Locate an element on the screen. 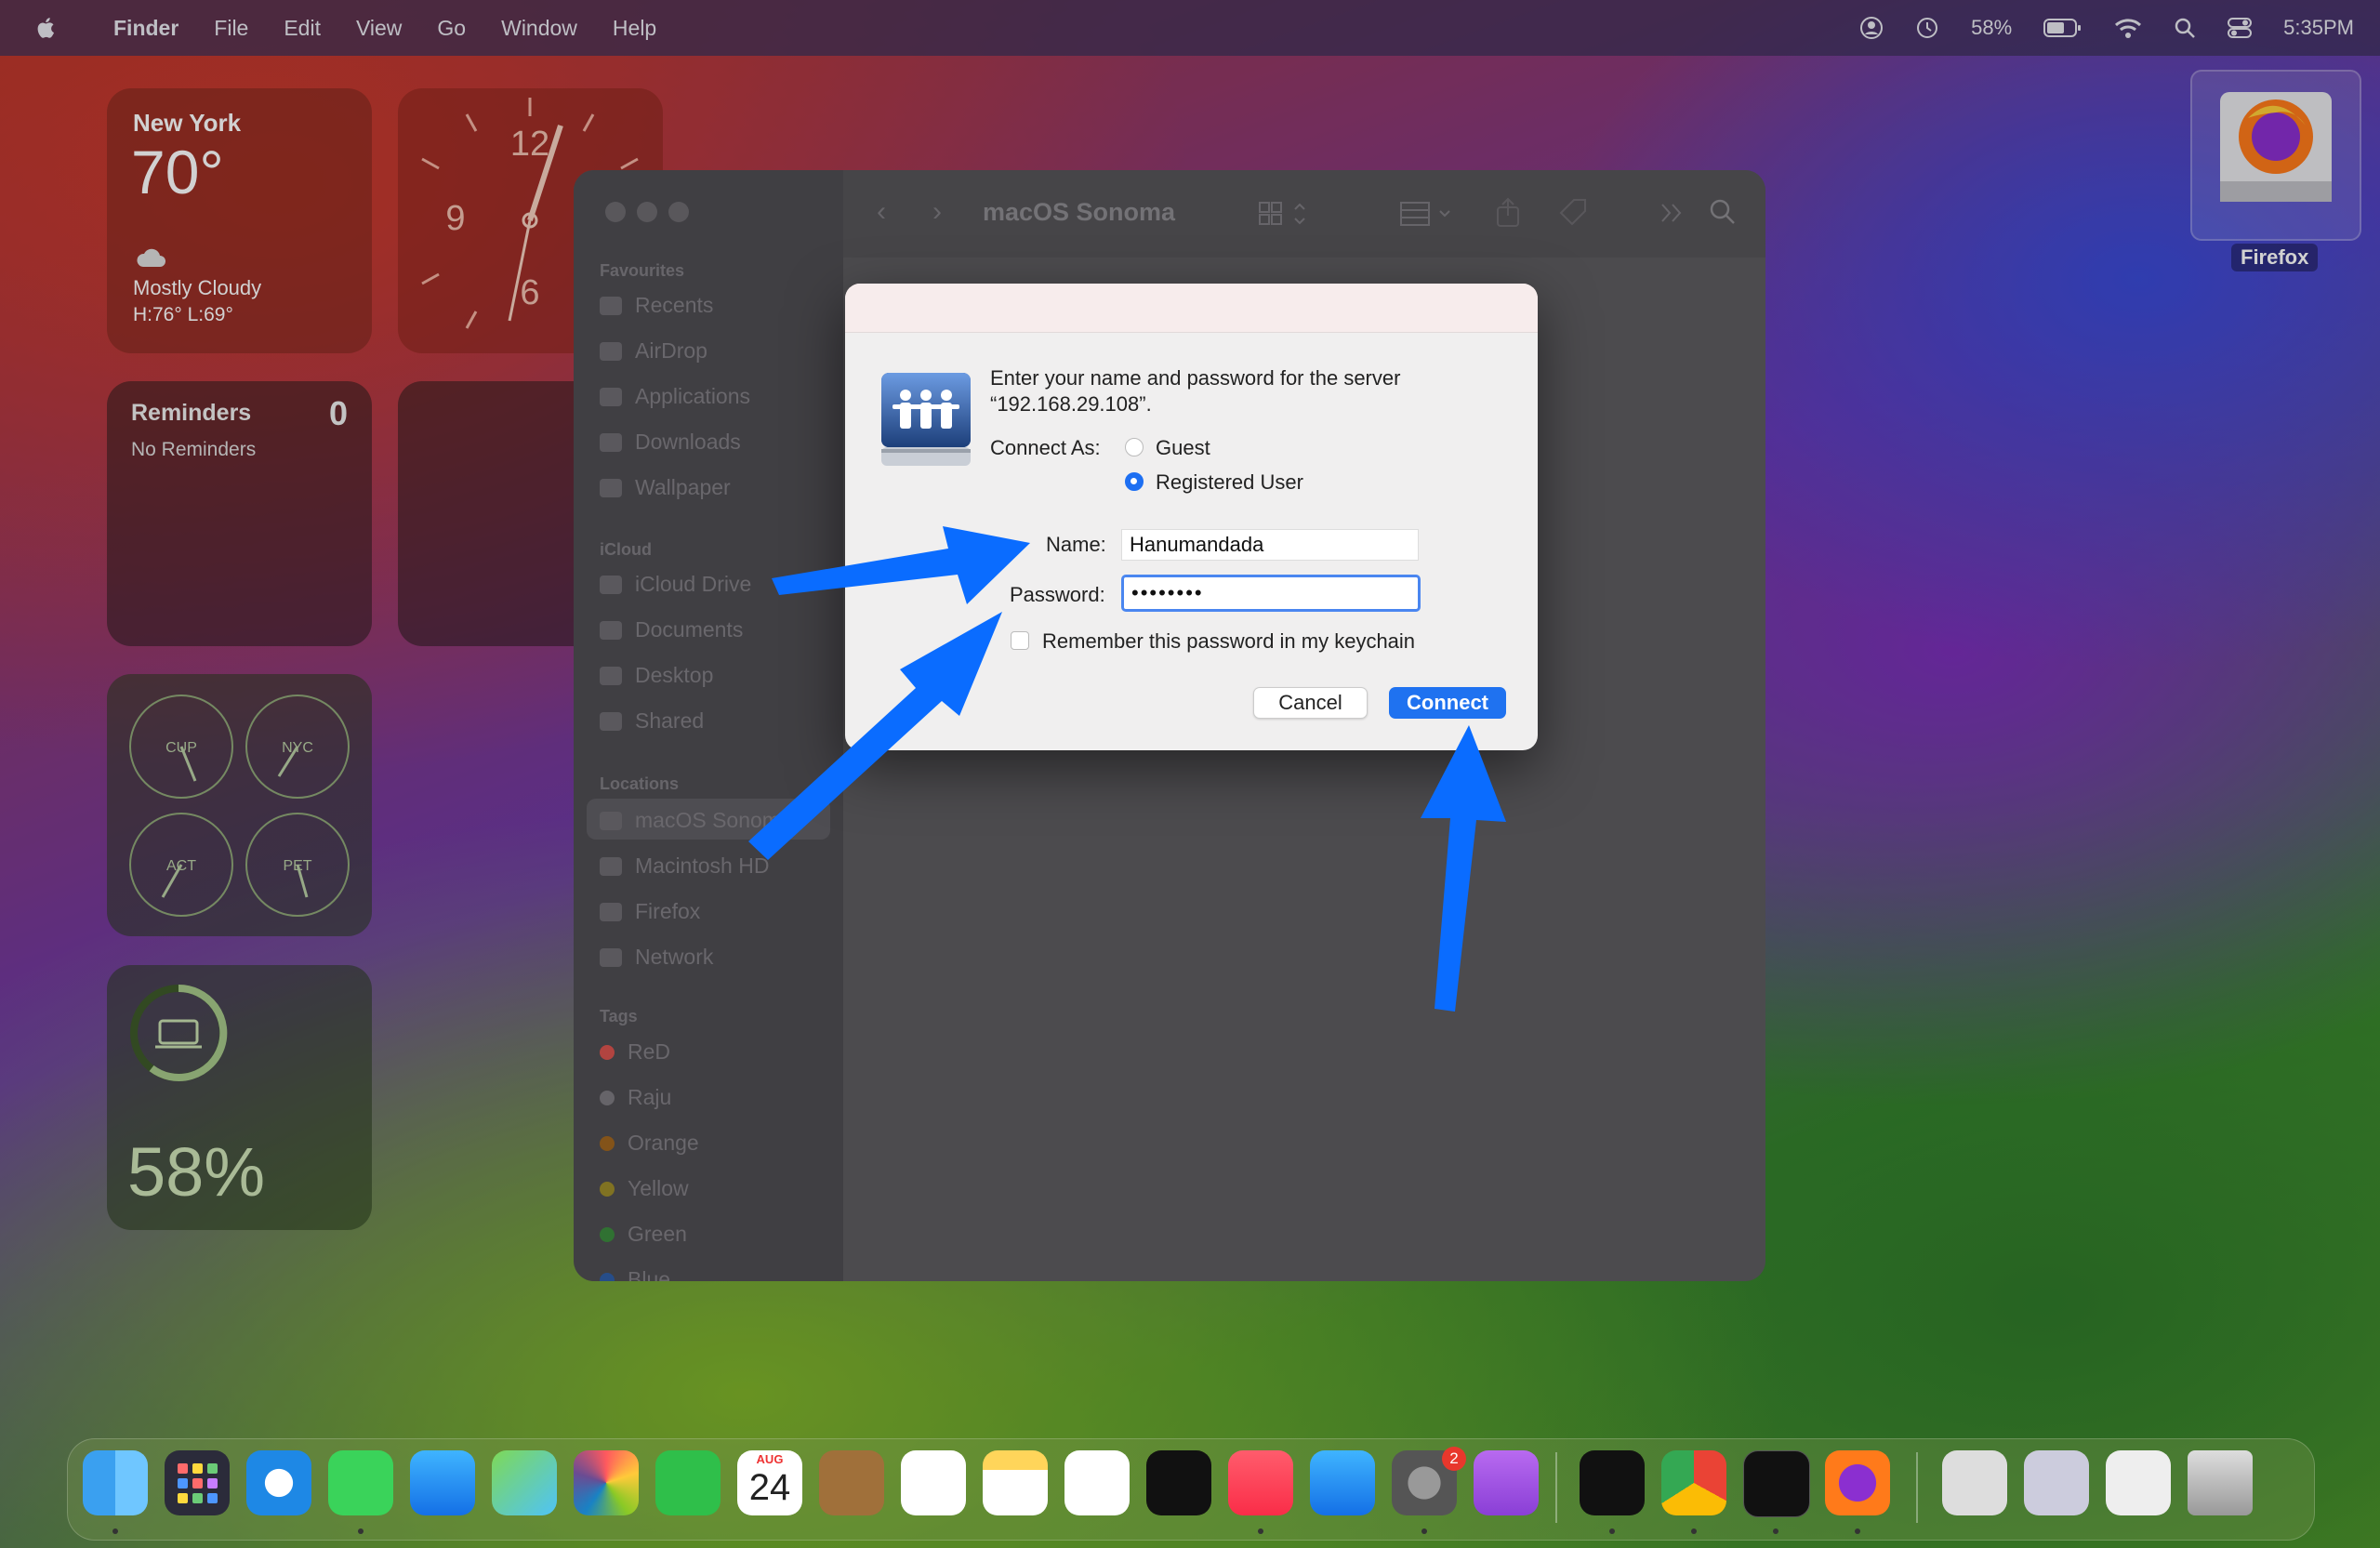  calendar-day: 24 is located at coordinates (769, 1487).